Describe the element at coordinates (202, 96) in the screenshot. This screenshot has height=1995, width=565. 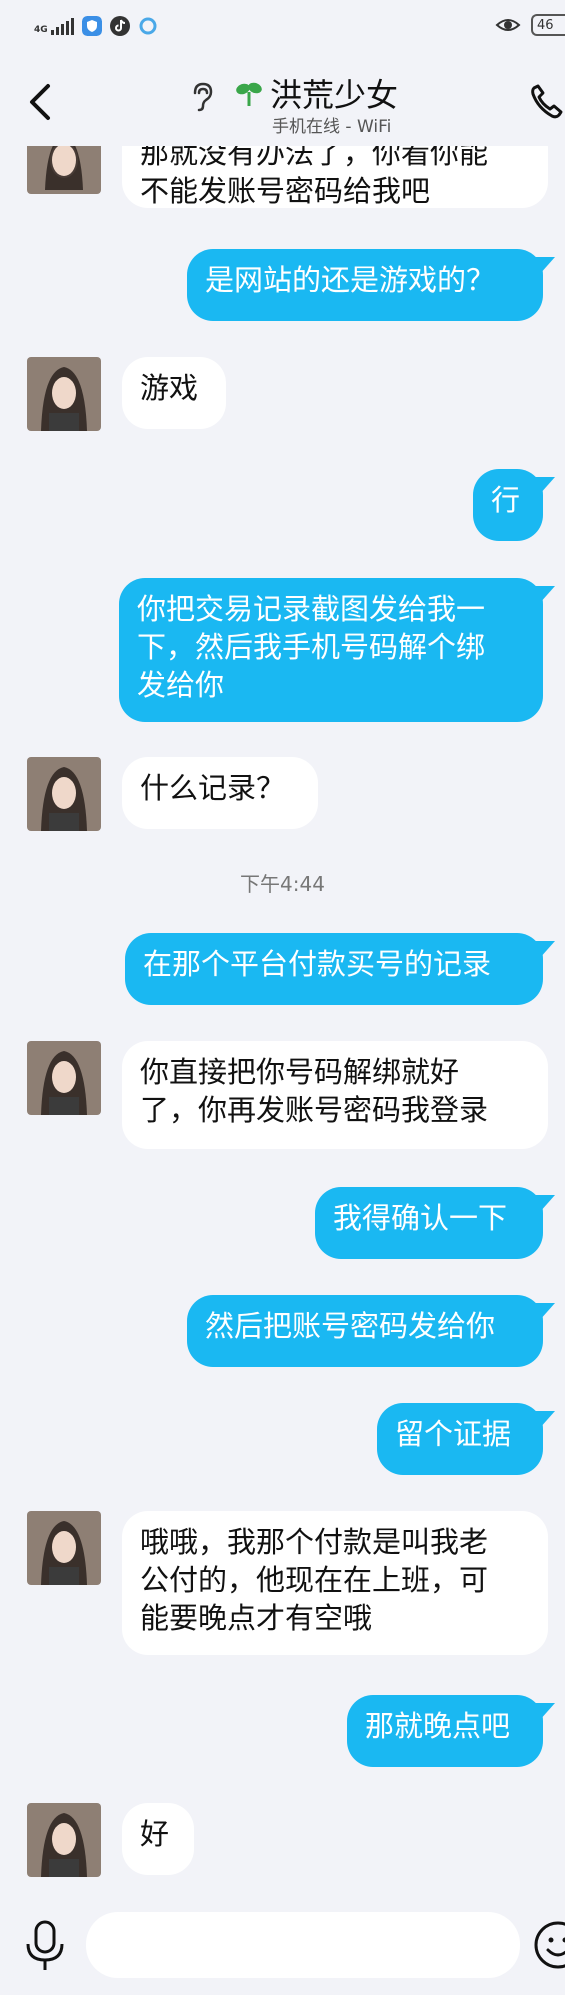
I see `ear-mode-icon` at that location.